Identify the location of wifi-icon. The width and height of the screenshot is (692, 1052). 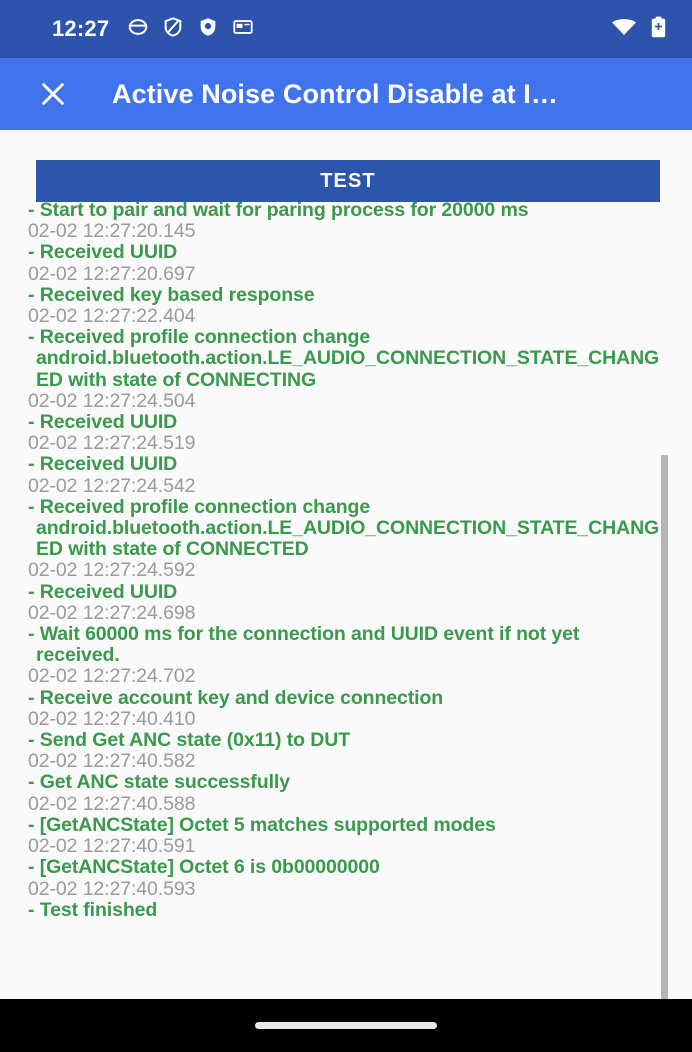
(624, 29).